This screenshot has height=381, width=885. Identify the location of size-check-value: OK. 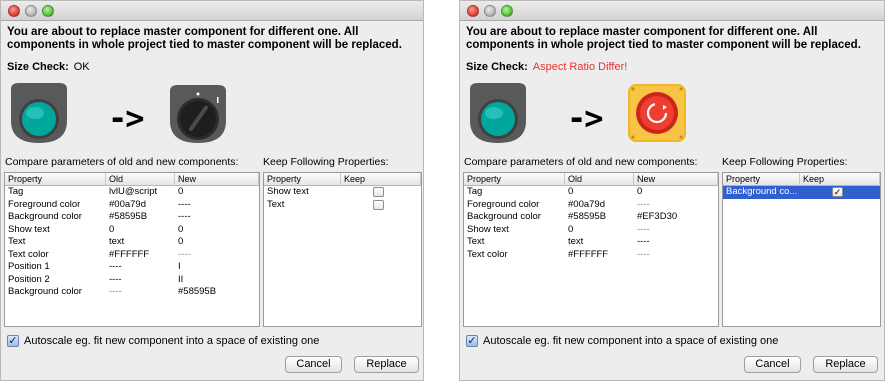
(81, 67).